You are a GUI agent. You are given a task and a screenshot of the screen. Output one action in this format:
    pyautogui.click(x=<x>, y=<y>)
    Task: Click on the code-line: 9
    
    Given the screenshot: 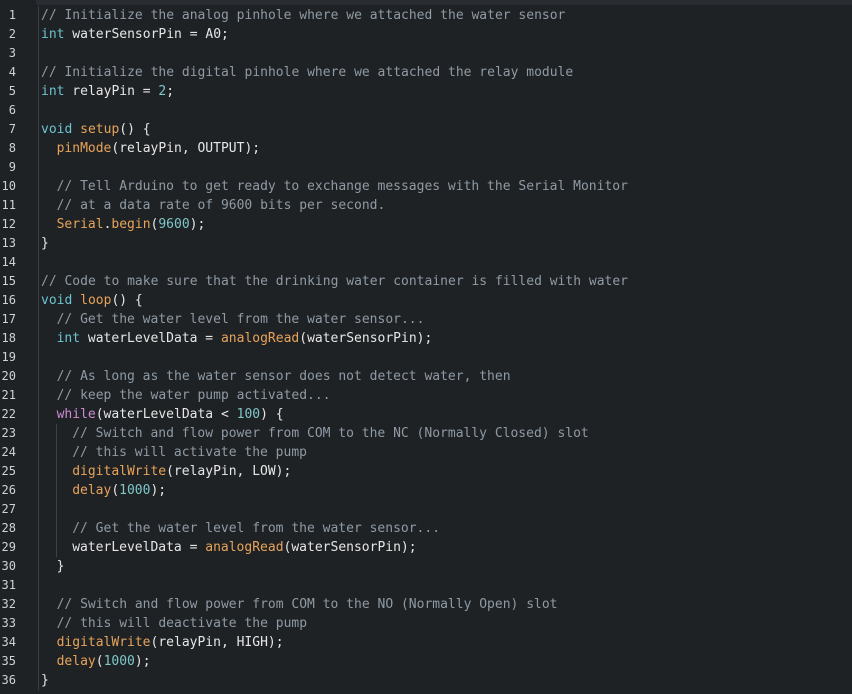 What is the action you would take?
    pyautogui.click(x=426, y=167)
    